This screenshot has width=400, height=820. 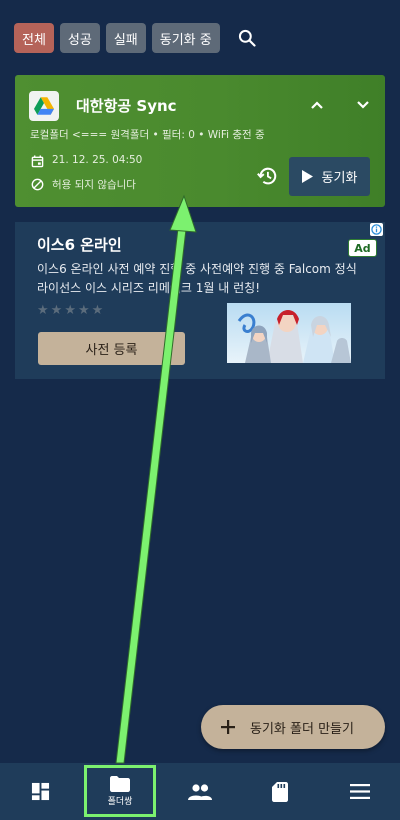 I want to click on nav-folder-pairs-label: 폴더쌍, so click(x=120, y=801).